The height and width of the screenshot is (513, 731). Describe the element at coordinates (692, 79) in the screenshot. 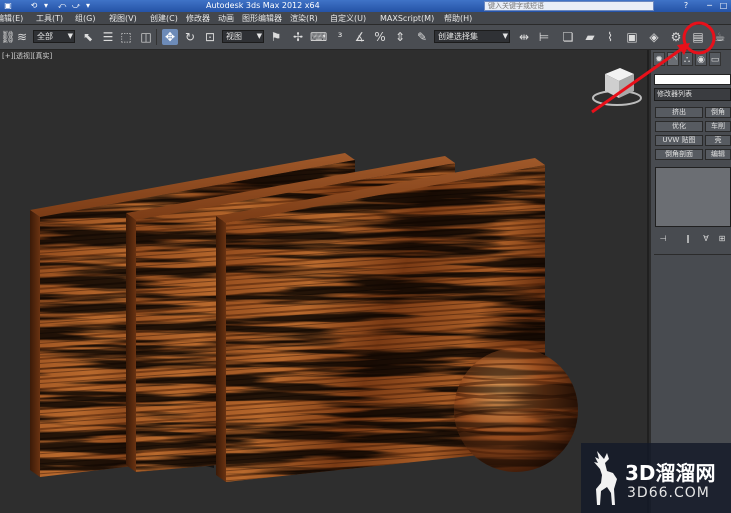

I see `object-name-field` at that location.